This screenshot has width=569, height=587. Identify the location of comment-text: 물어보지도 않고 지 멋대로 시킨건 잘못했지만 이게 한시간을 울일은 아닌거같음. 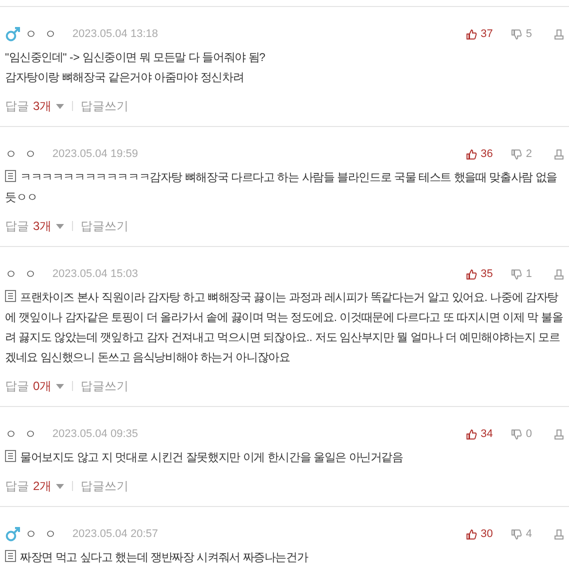
(284, 458).